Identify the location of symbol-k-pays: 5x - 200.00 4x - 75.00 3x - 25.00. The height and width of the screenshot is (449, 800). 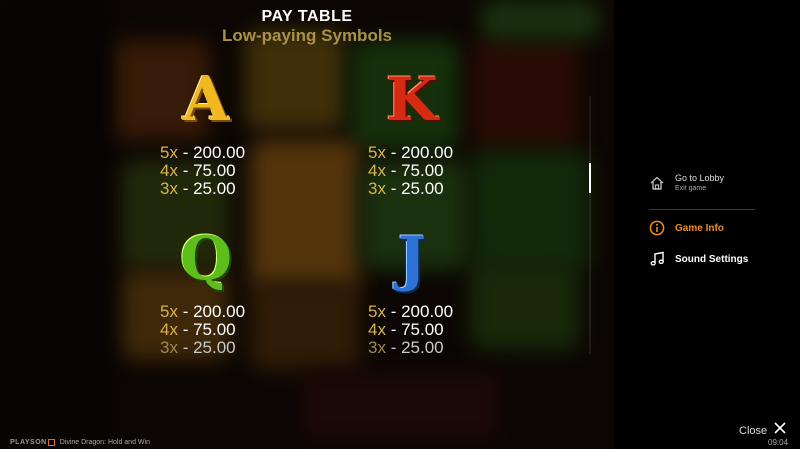
(410, 171).